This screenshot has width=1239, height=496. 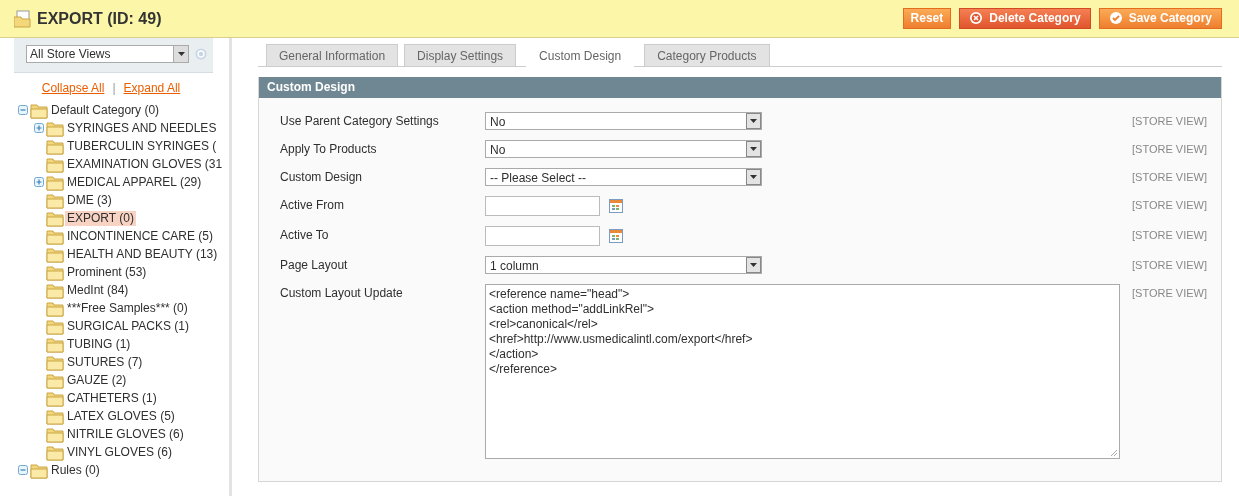 I want to click on section-title: Custom Design, so click(x=740, y=87).